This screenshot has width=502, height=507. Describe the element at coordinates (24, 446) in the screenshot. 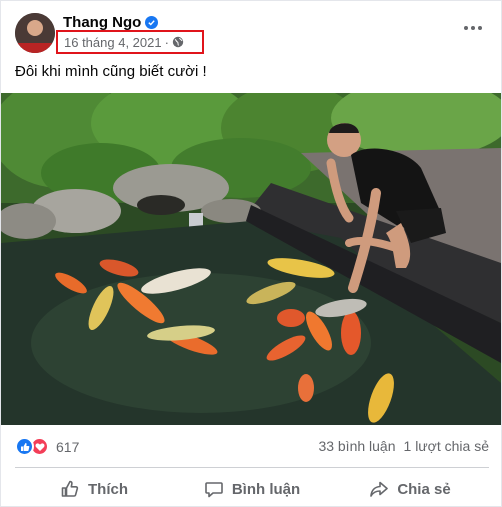

I see `like-reaction-icon` at that location.